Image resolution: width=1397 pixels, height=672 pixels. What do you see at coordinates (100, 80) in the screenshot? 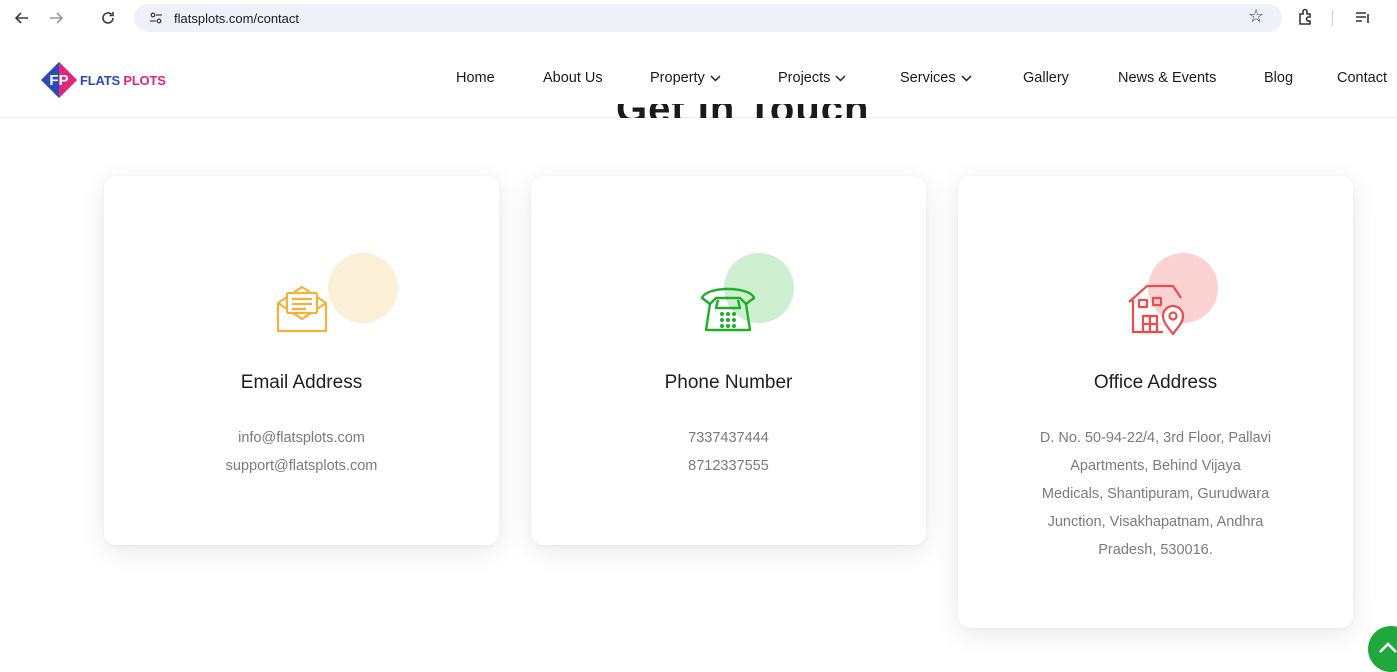
I see `logo-word-flats: FLATS` at bounding box center [100, 80].